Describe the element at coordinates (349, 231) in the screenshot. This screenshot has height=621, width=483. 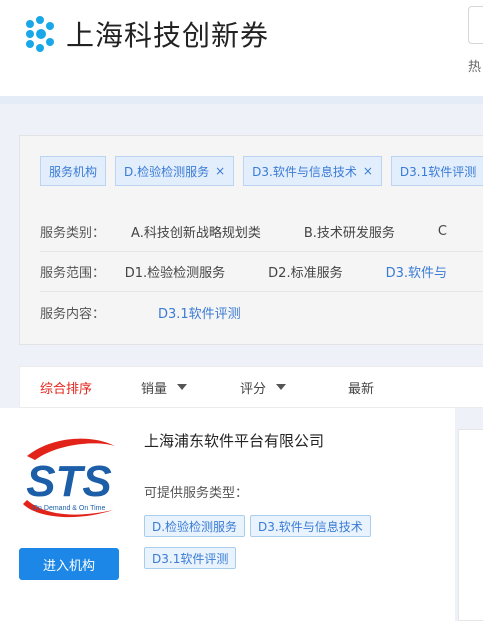
I see `filter-option: B.技术研发服务` at that location.